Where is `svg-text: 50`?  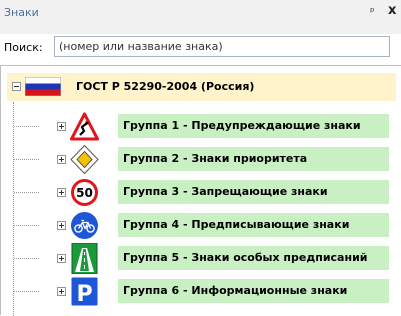 svg-text: 50 is located at coordinates (84, 193).